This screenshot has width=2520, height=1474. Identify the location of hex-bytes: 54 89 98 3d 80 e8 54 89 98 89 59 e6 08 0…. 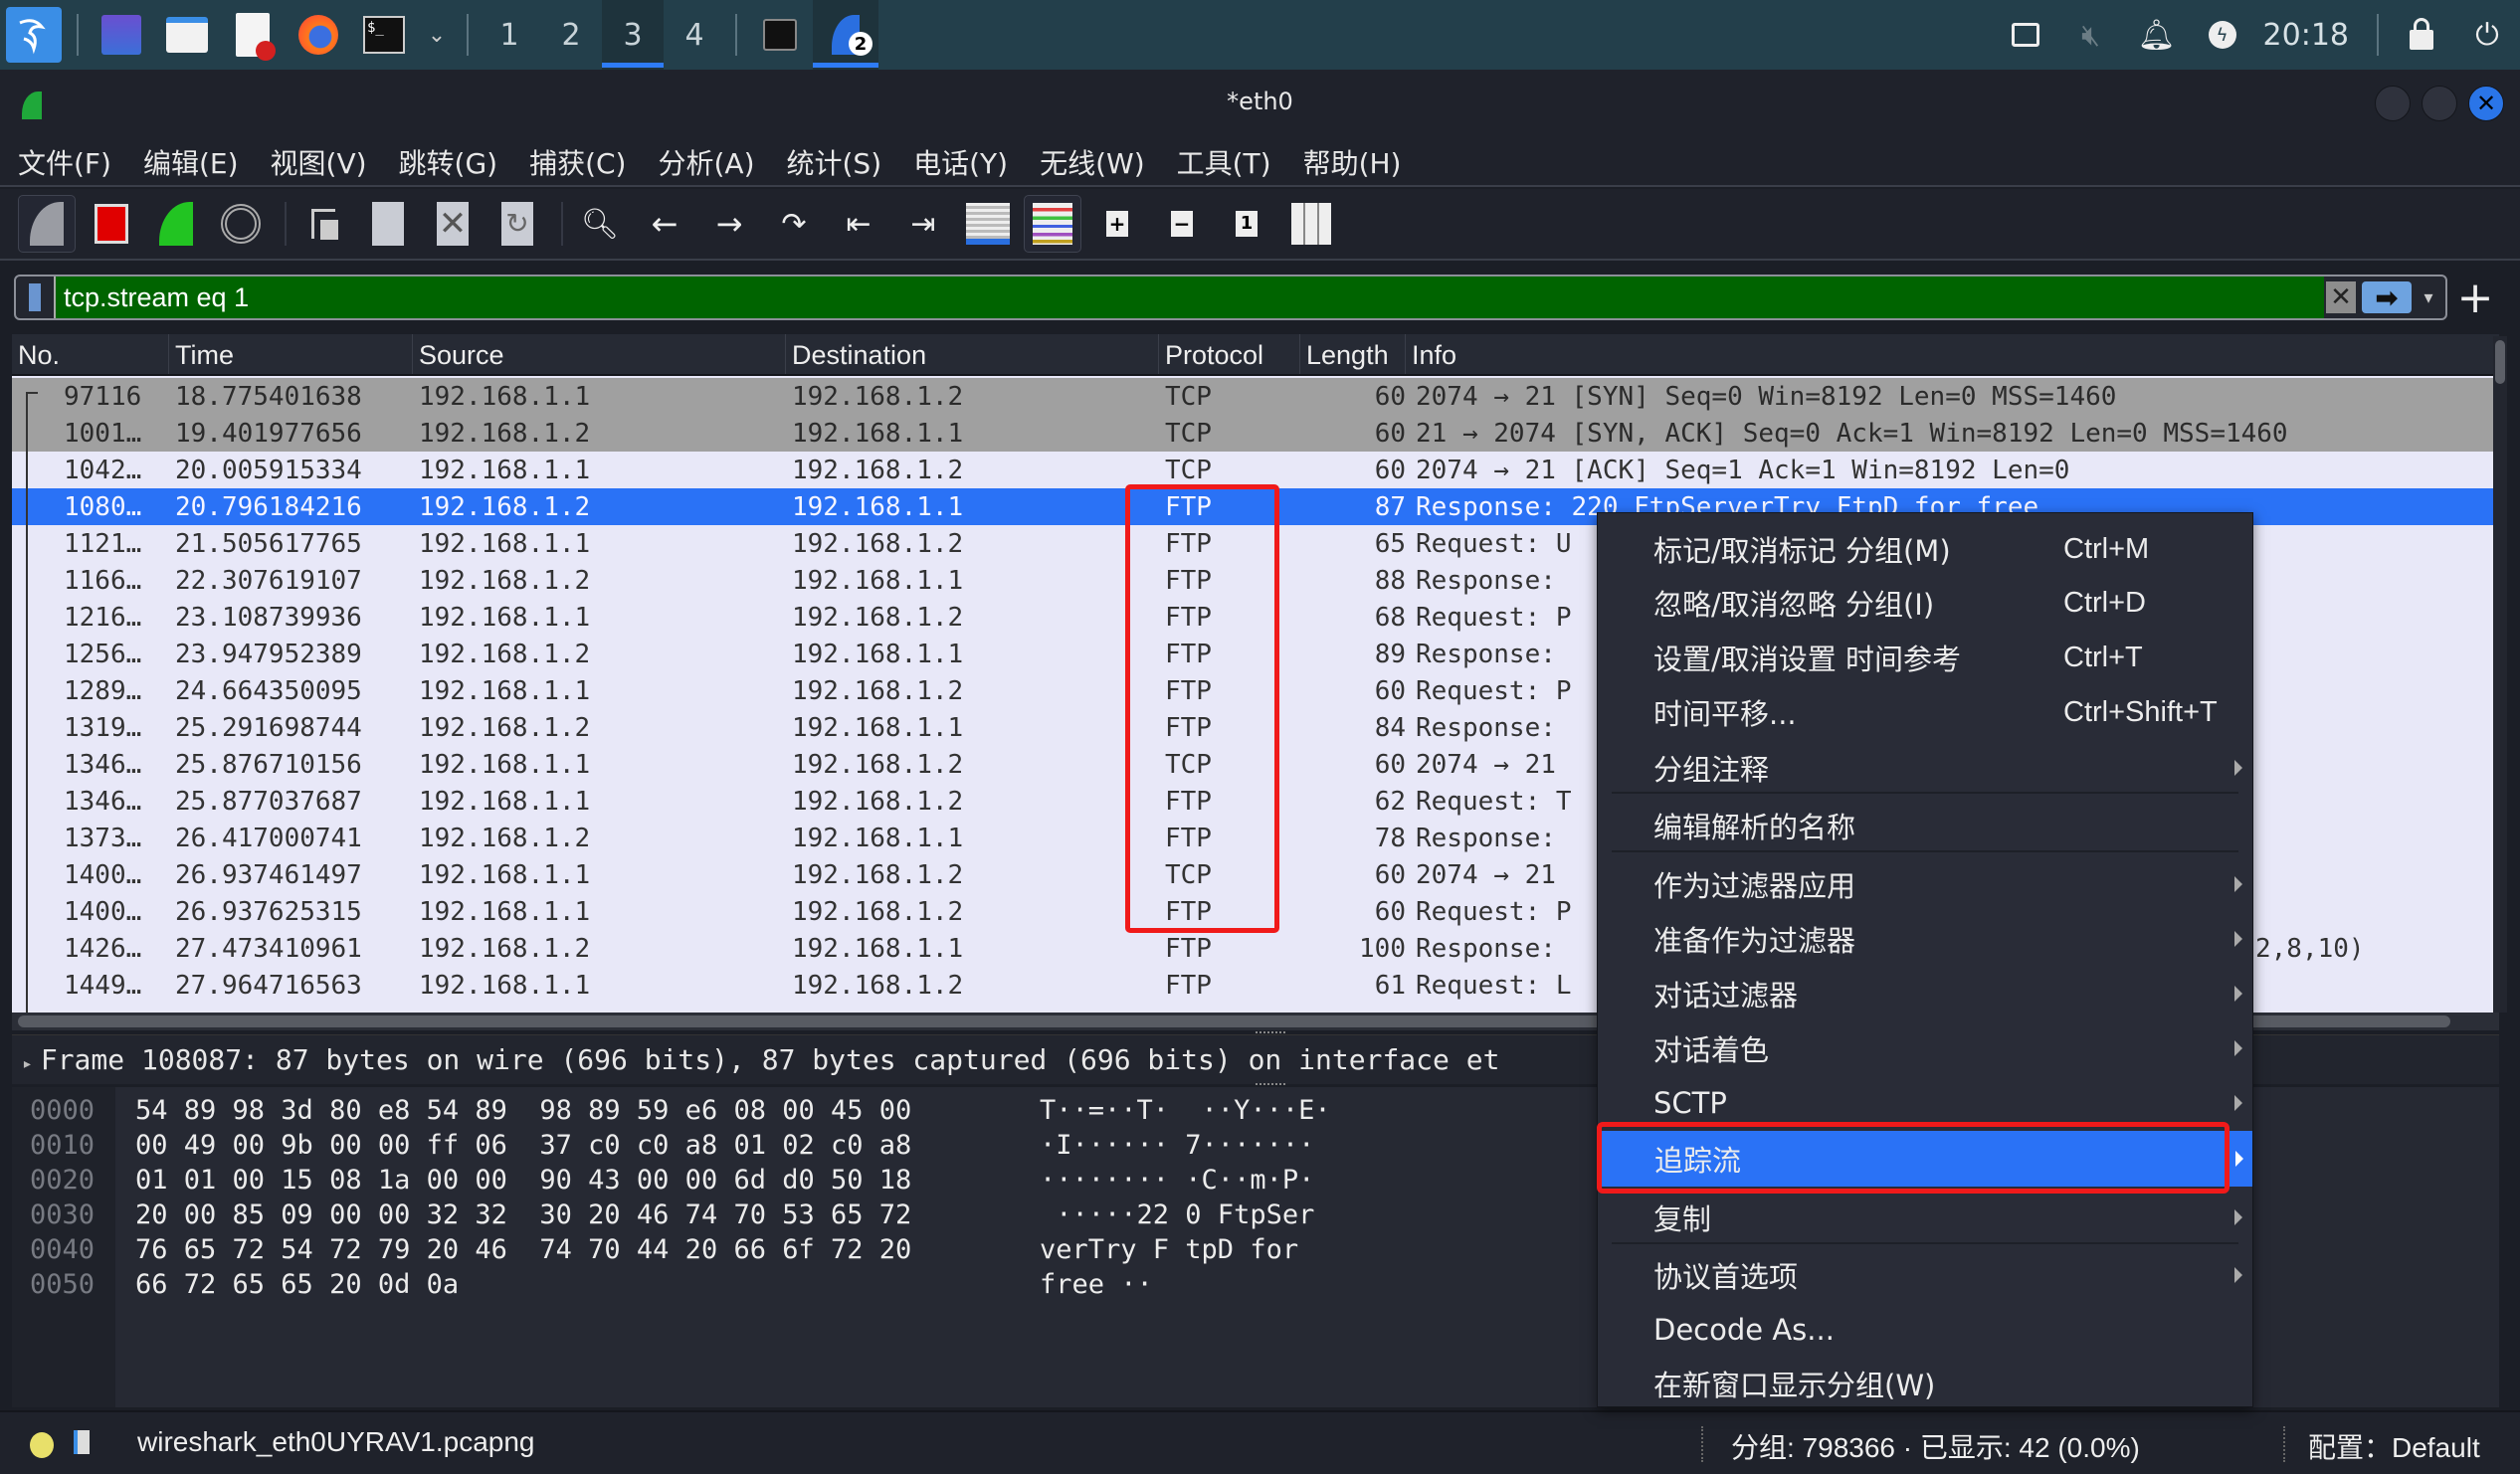
(523, 1110).